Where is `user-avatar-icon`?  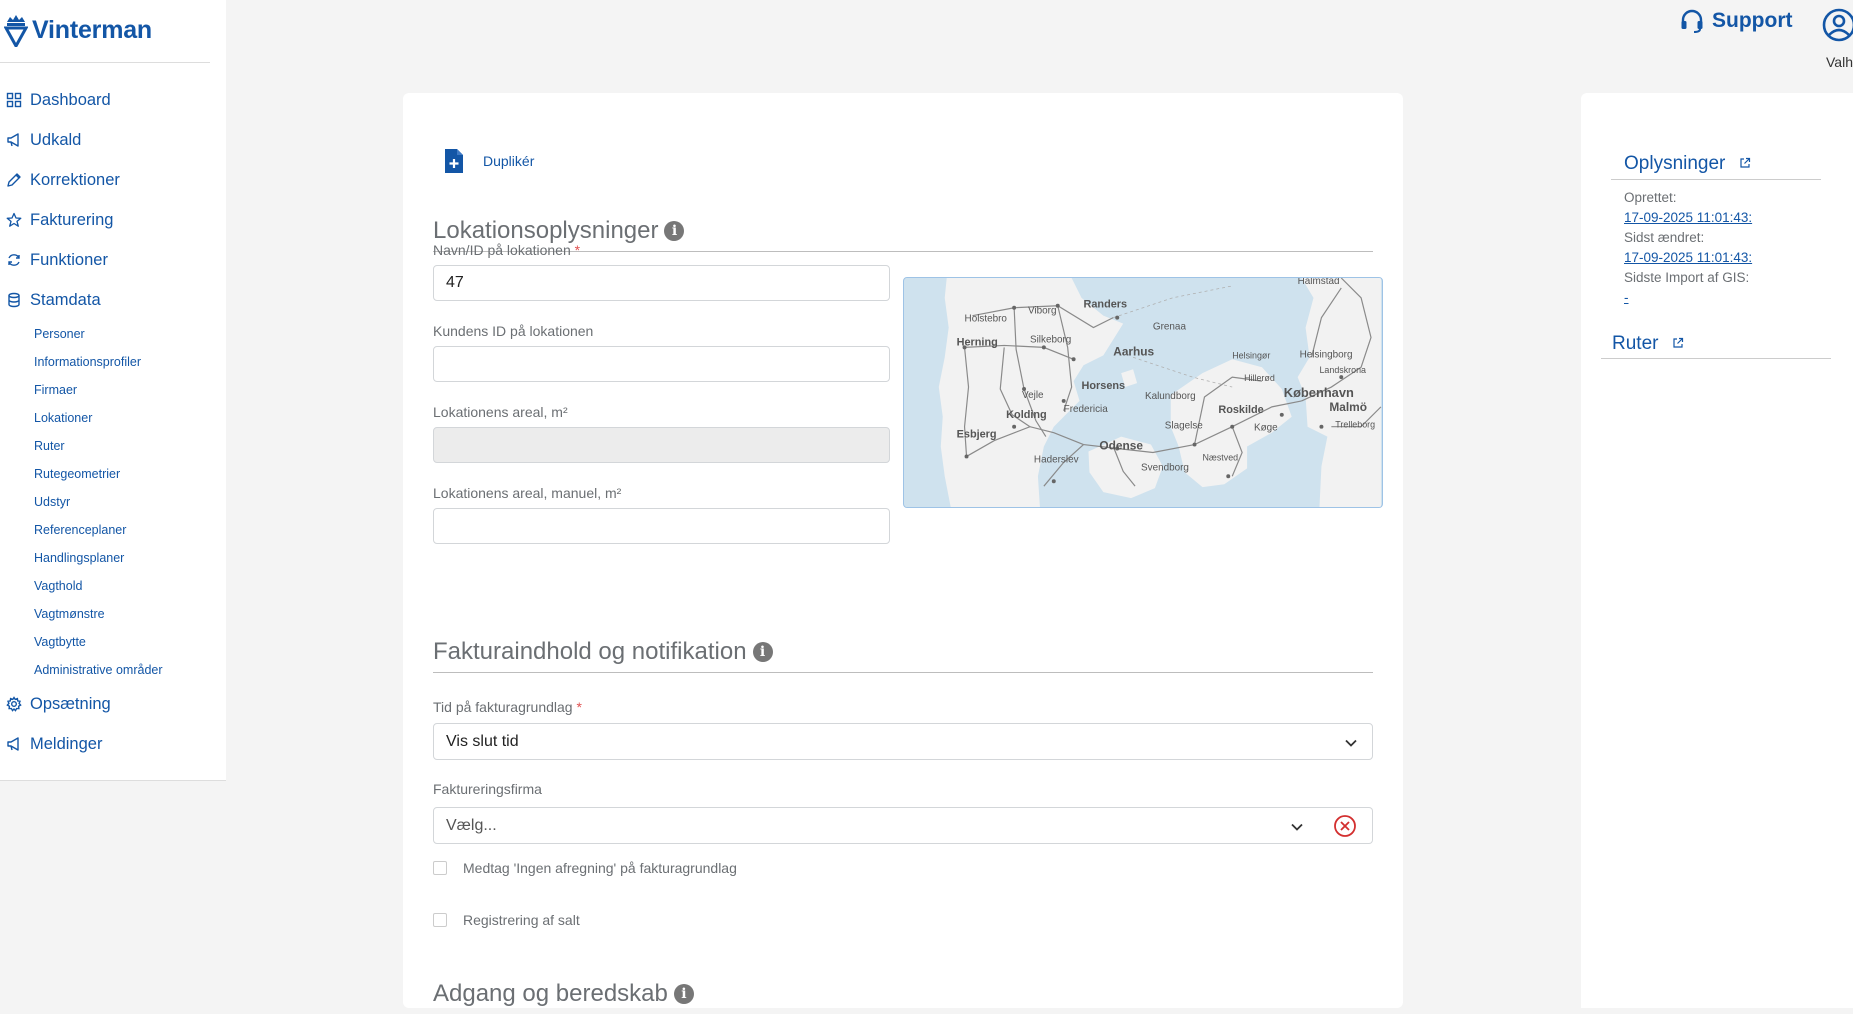
user-avatar-icon is located at coordinates (1837, 25).